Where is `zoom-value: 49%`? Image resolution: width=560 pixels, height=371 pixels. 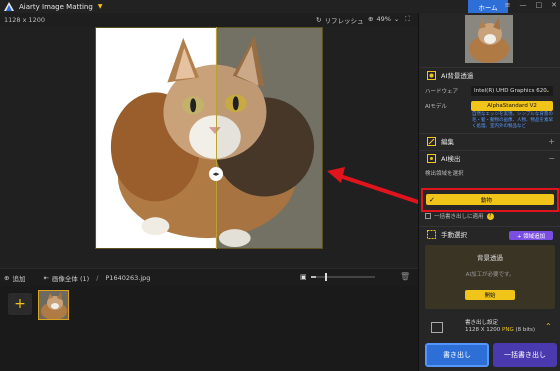
zoom-value: 49% is located at coordinates (383, 19).